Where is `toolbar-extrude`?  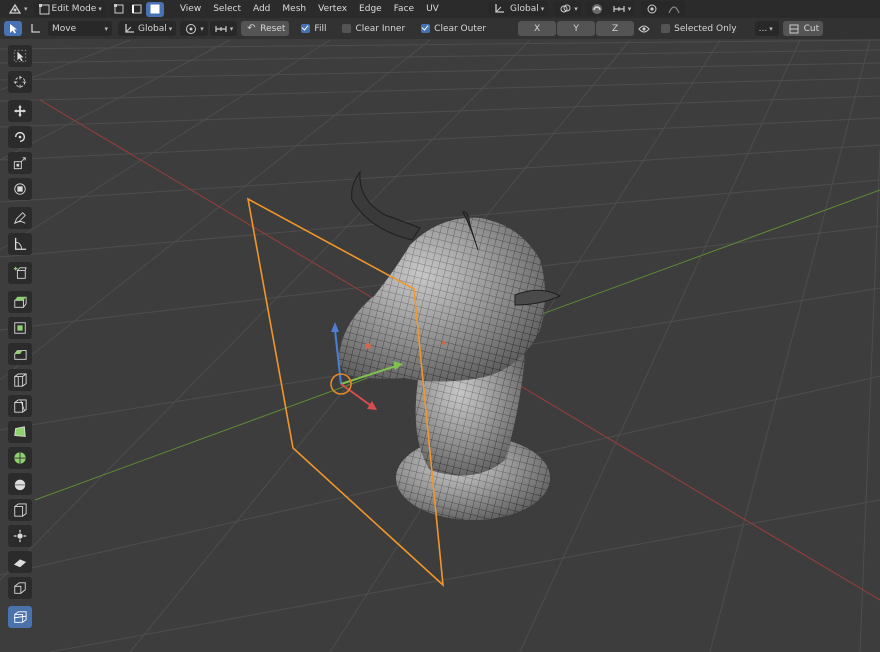
toolbar-extrude is located at coordinates (20, 302).